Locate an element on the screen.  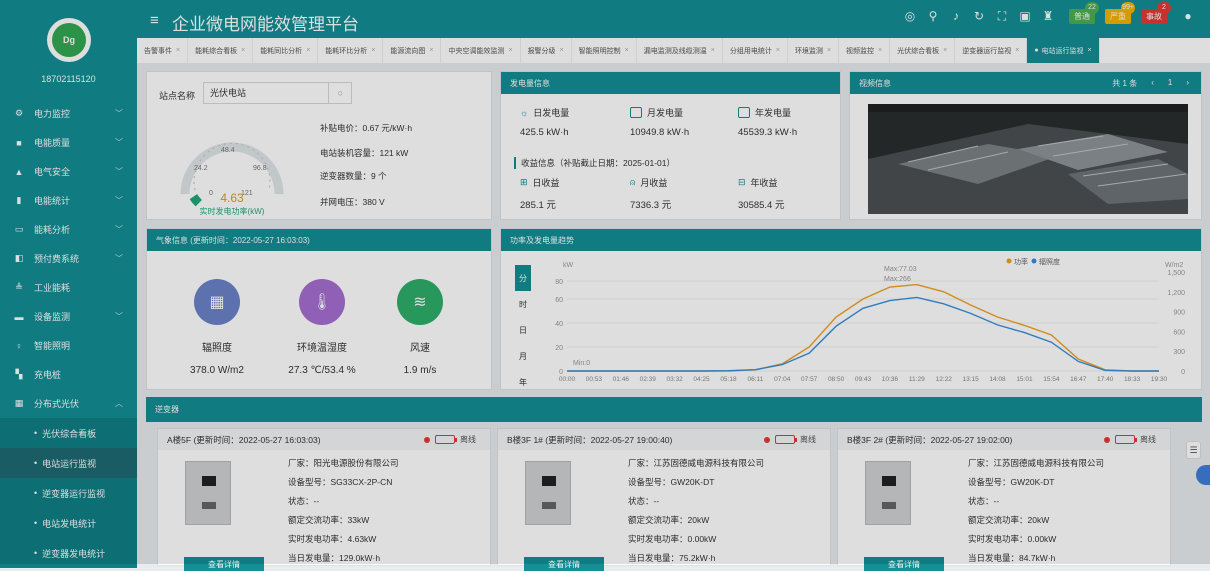
weather-wind: ≋ 风速 1.9 m/s is located at coordinates (420, 327).